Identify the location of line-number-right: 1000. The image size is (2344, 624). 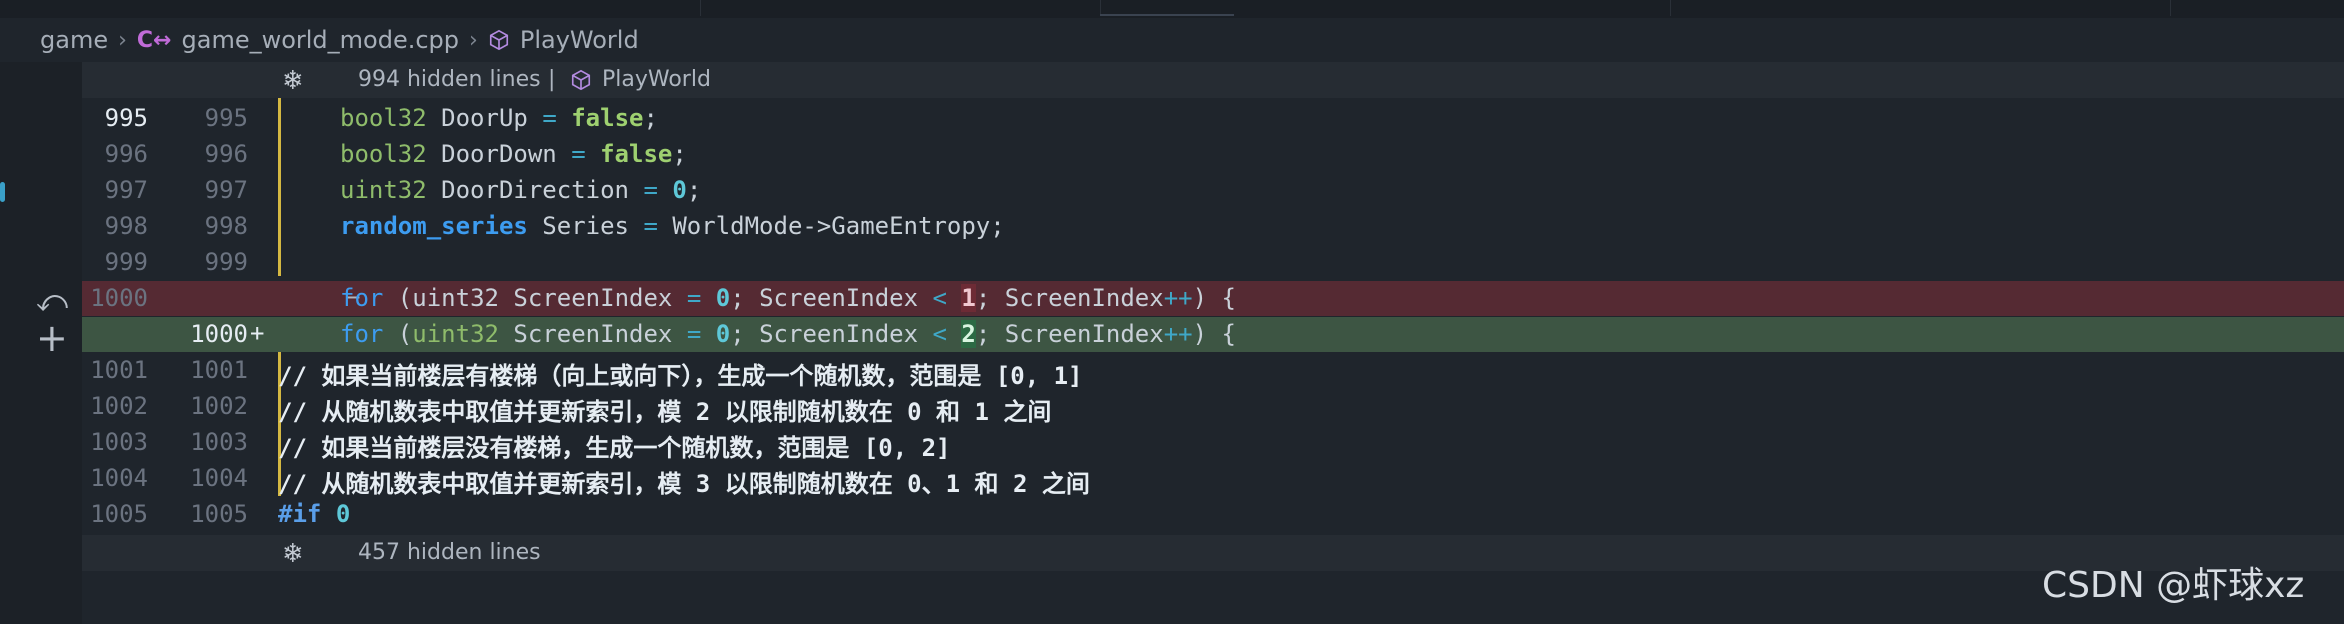
(219, 334).